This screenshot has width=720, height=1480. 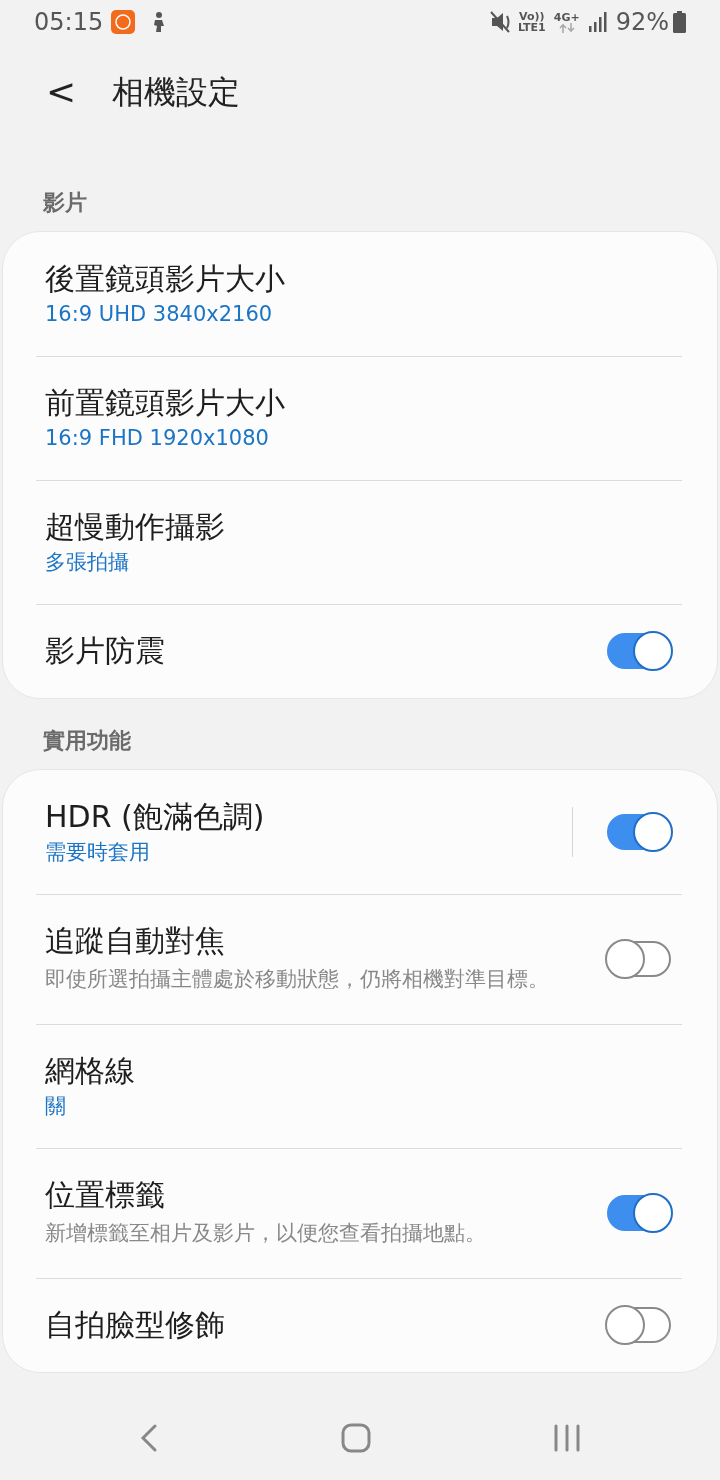 I want to click on clock-text: 05:15, so click(x=69, y=22).